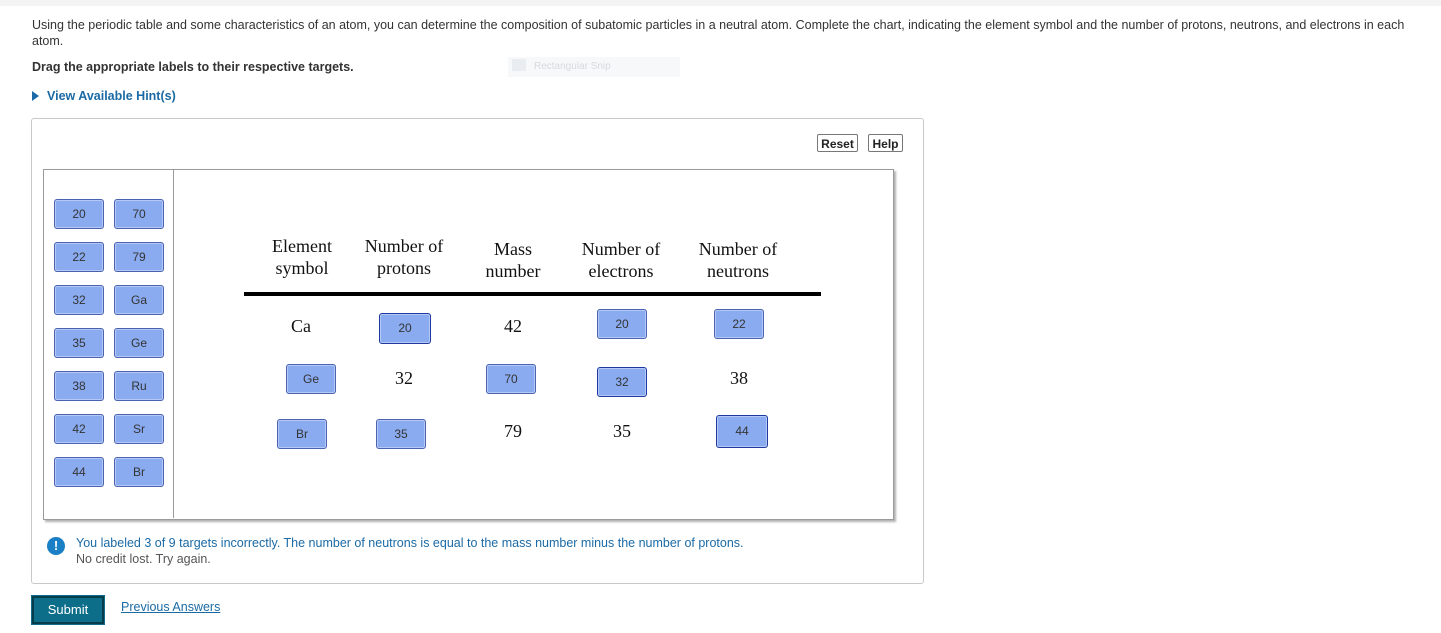 The height and width of the screenshot is (633, 1441). Describe the element at coordinates (139, 429) in the screenshot. I see `label-bank-item: Sr` at that location.